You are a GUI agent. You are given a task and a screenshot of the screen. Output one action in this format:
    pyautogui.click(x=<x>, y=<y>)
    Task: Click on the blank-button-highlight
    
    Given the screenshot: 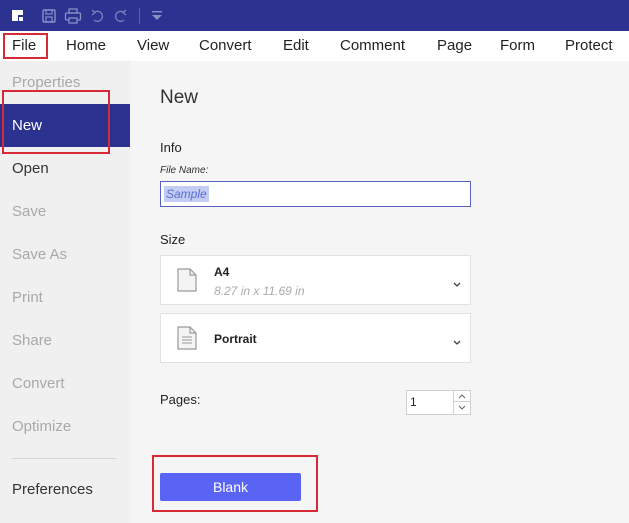 What is the action you would take?
    pyautogui.click(x=235, y=483)
    